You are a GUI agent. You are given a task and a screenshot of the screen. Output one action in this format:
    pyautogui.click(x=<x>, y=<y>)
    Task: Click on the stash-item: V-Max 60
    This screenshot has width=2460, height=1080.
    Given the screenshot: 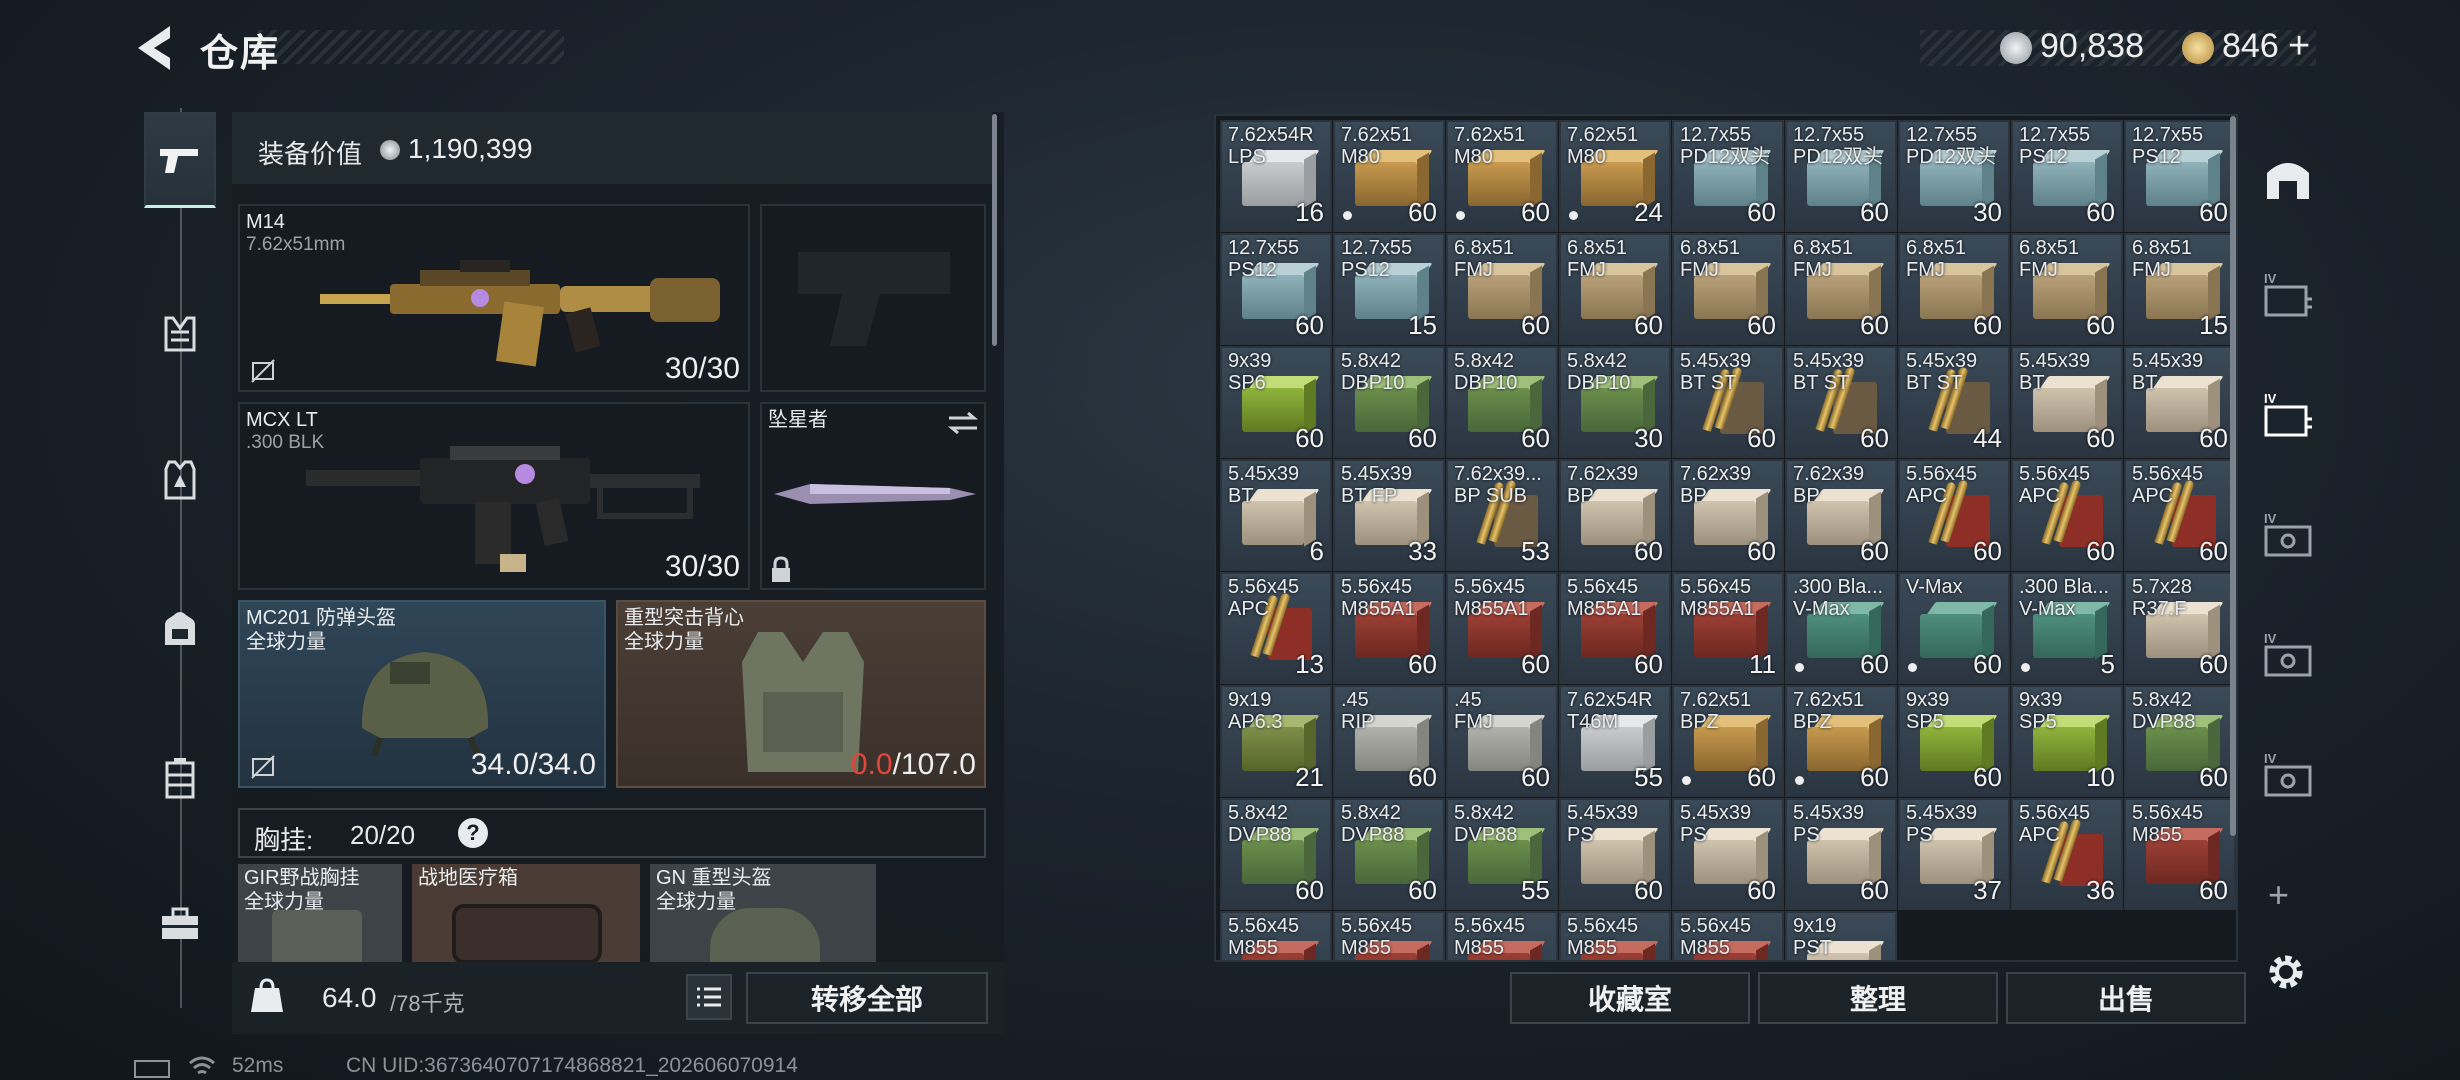 What is the action you would take?
    pyautogui.click(x=1954, y=628)
    